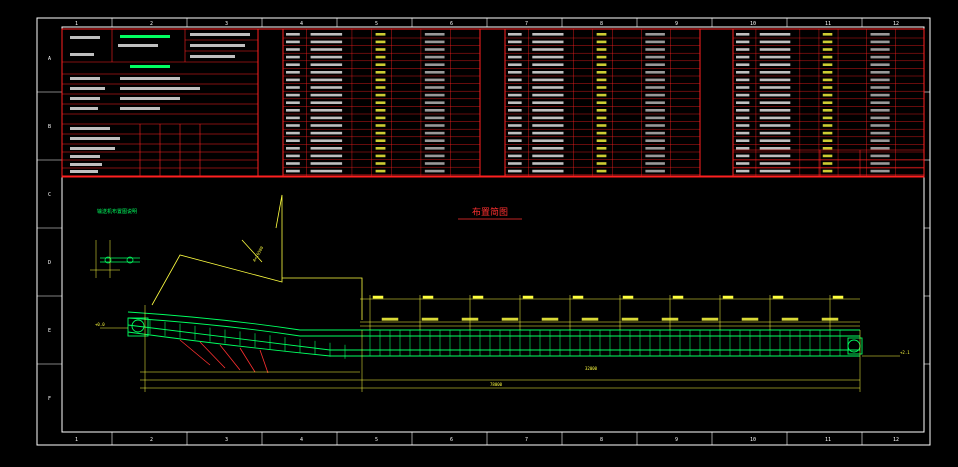  Describe the element at coordinates (301, 440) in the screenshot. I see `col-num: 4` at that location.